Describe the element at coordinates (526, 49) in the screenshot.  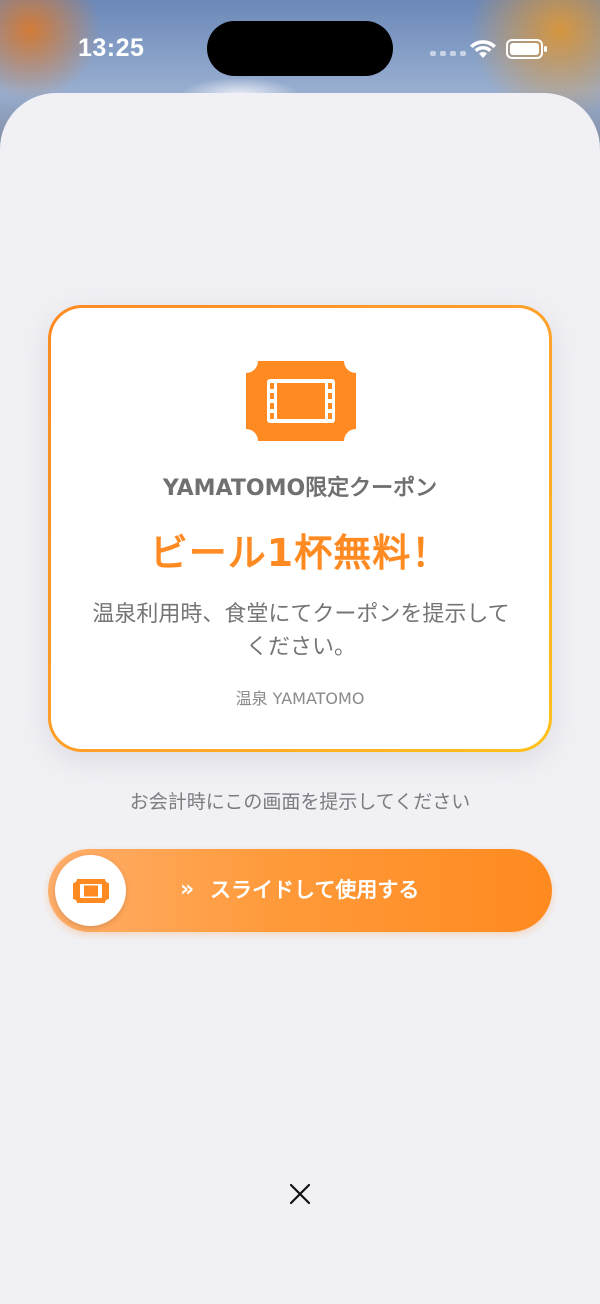
I see `battery-icon` at that location.